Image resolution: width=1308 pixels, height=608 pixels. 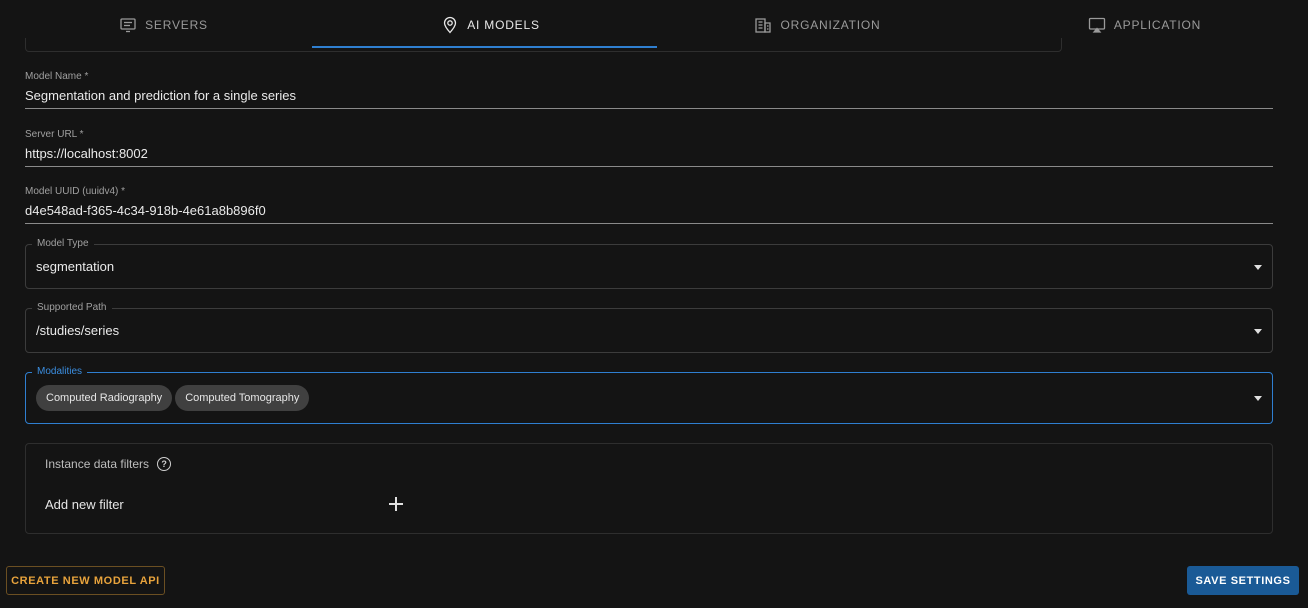 I want to click on supported-path-value: /studies/series, so click(x=78, y=330).